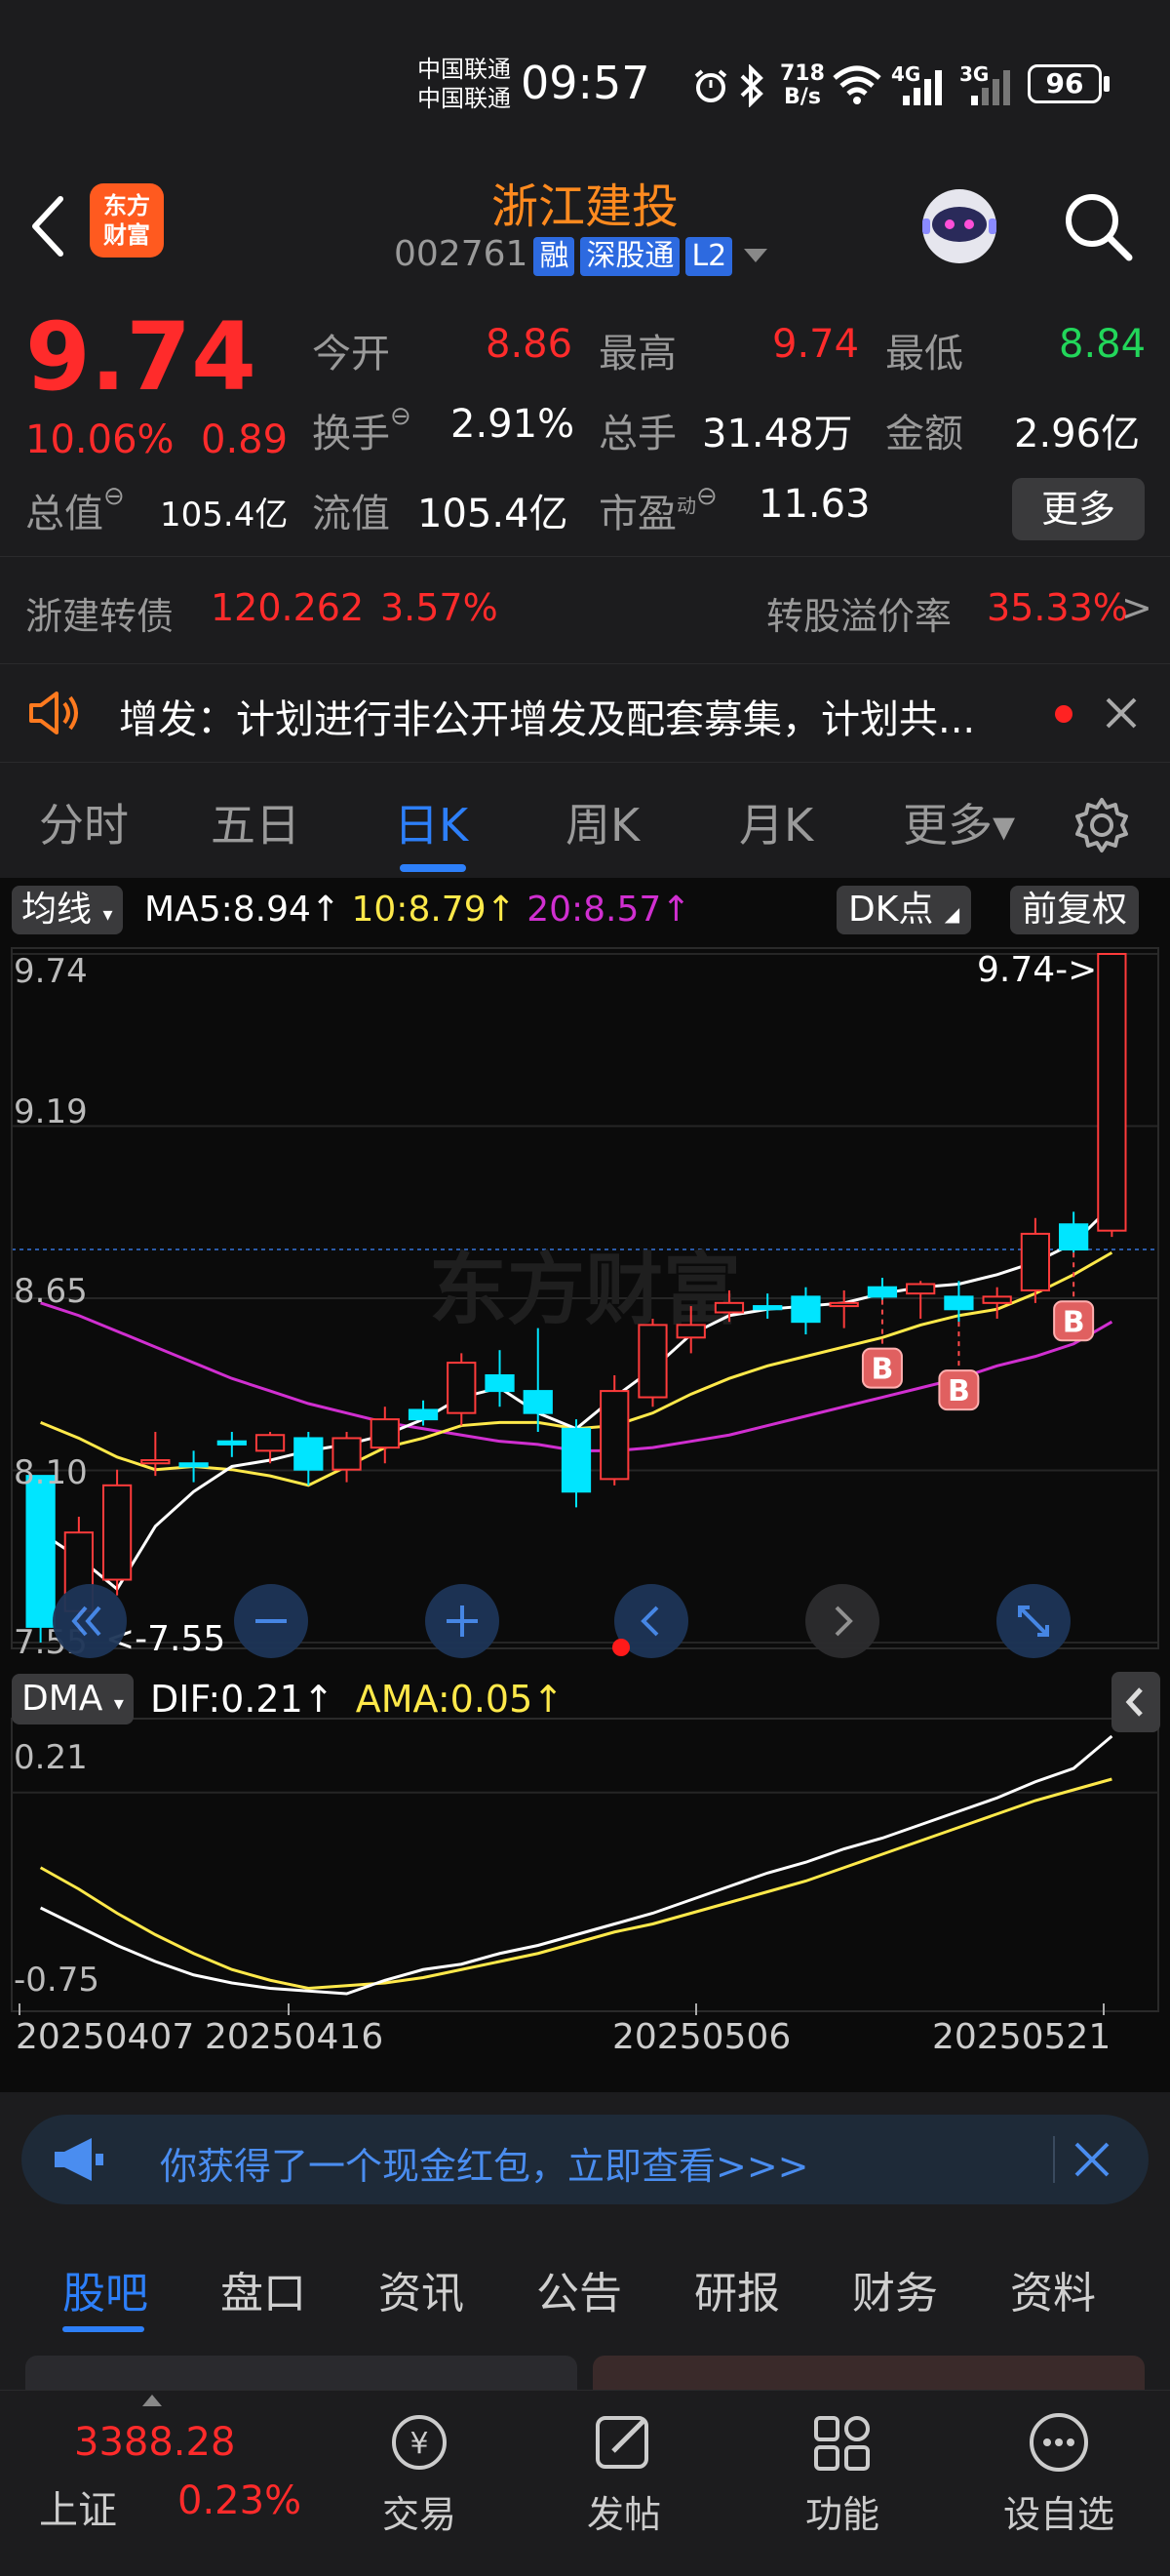  I want to click on pe-label-text: 市盈, so click(638, 514).